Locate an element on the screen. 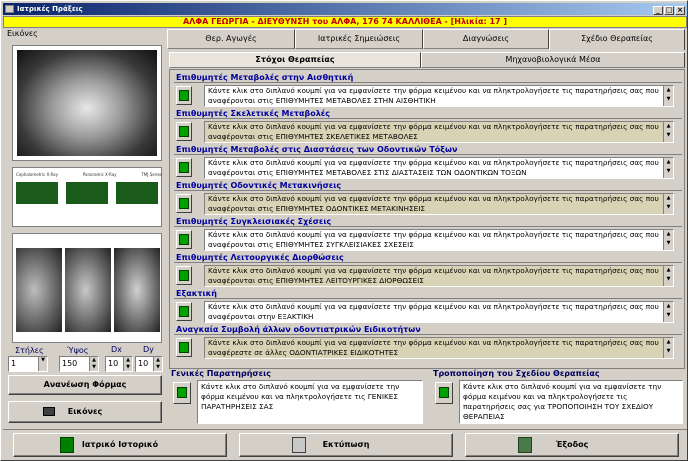 The width and height of the screenshot is (688, 461). tab-medical-notes: Ιατρικές Σημειώσεις is located at coordinates (359, 39).